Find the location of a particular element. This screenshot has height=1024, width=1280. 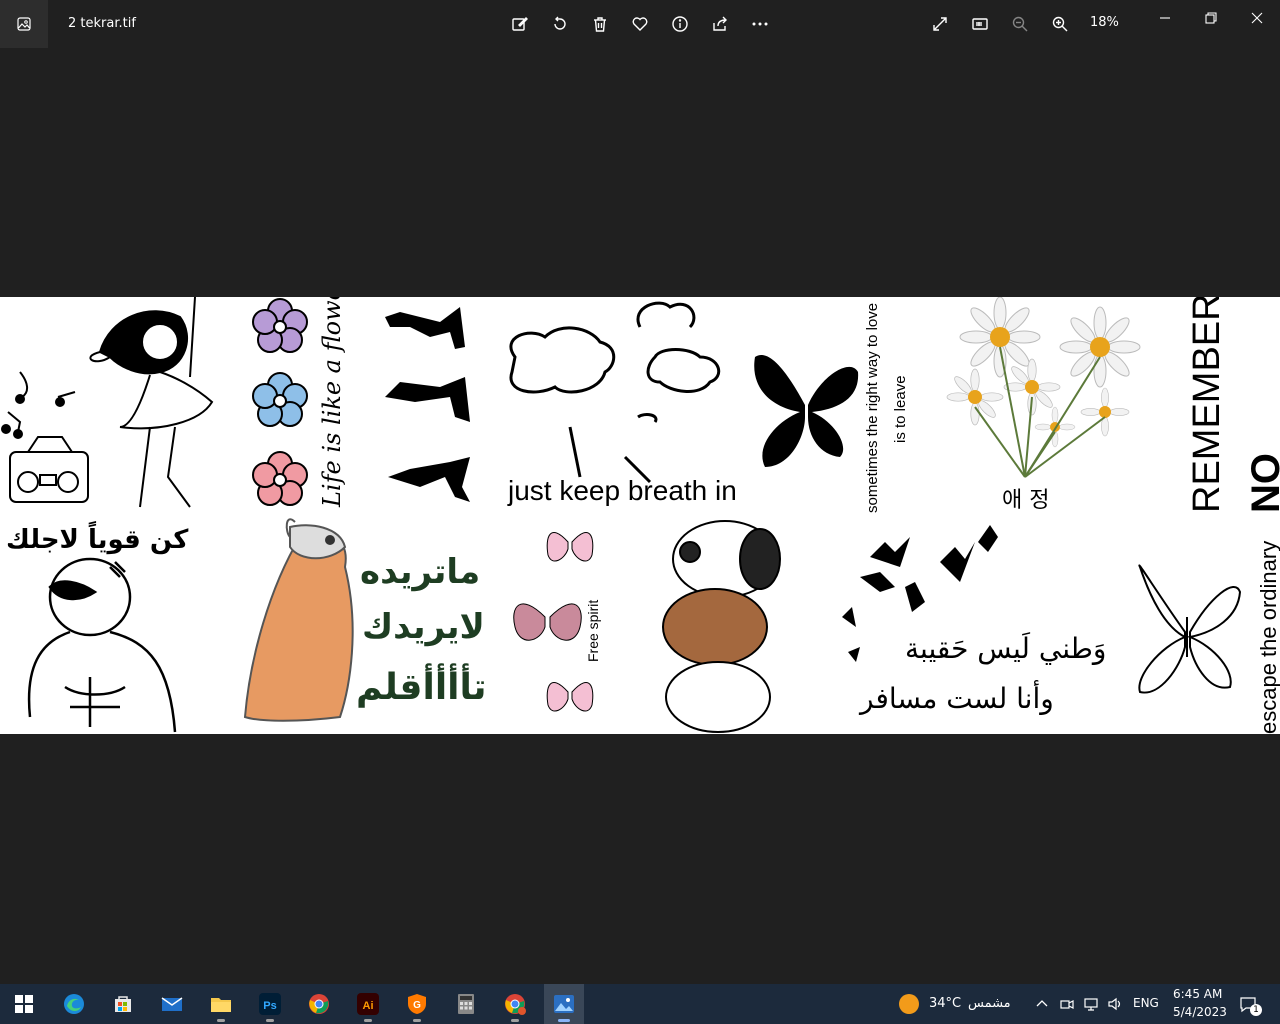

network-icon is located at coordinates (1091, 1004).